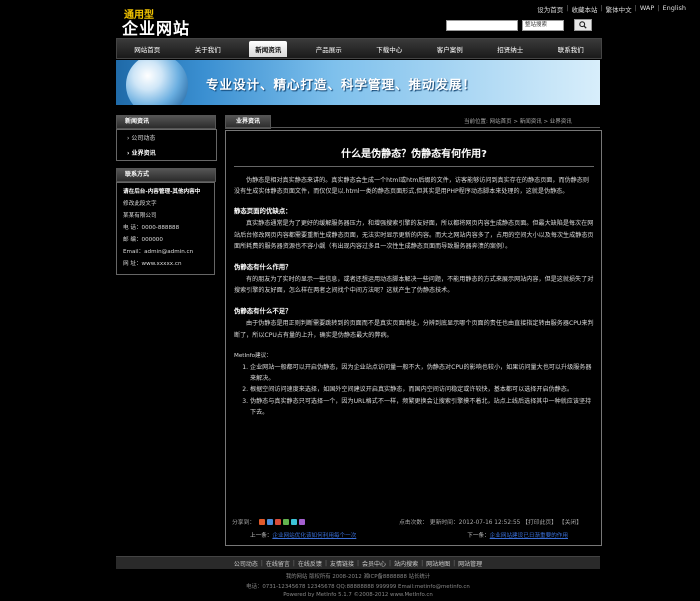  What do you see at coordinates (414, 154) in the screenshot?
I see `article-title: 什么是伪静态？伪静态有何作用?` at bounding box center [414, 154].